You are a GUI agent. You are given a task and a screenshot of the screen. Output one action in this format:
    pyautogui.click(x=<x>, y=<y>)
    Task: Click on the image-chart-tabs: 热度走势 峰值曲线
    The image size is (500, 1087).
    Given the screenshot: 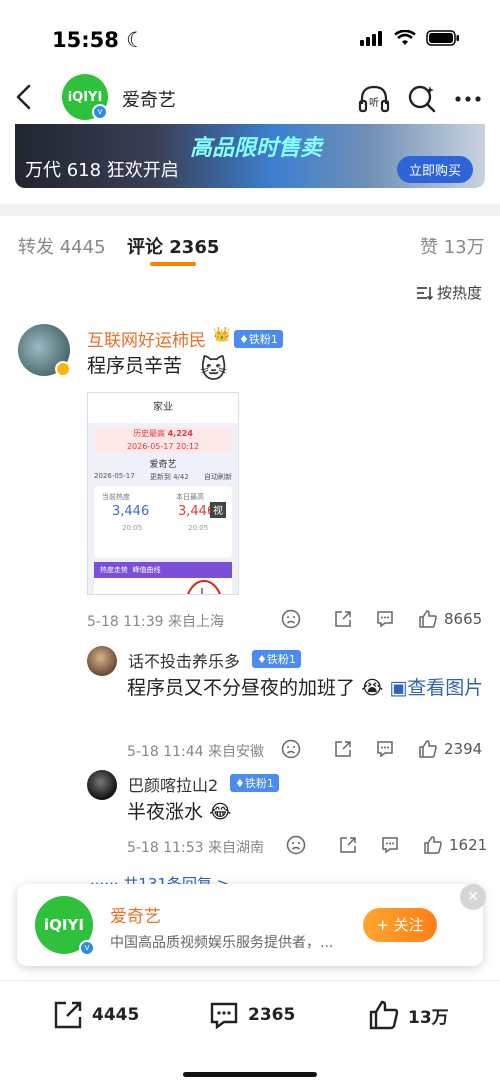 What is the action you would take?
    pyautogui.click(x=163, y=570)
    